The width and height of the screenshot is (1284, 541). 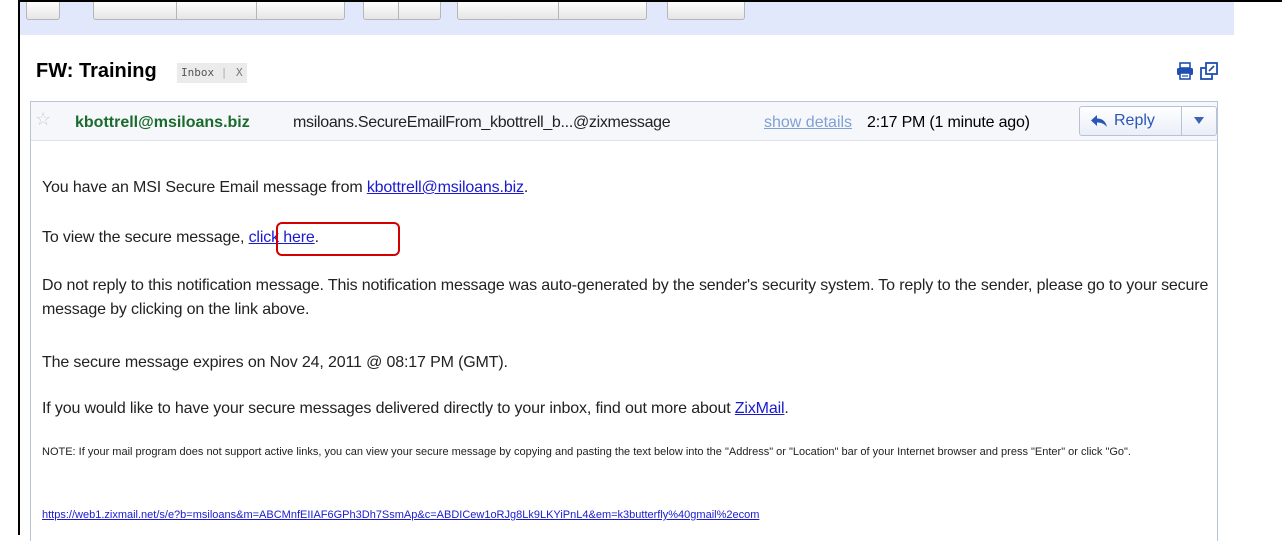 I want to click on new-window-icon, so click(x=1209, y=71).